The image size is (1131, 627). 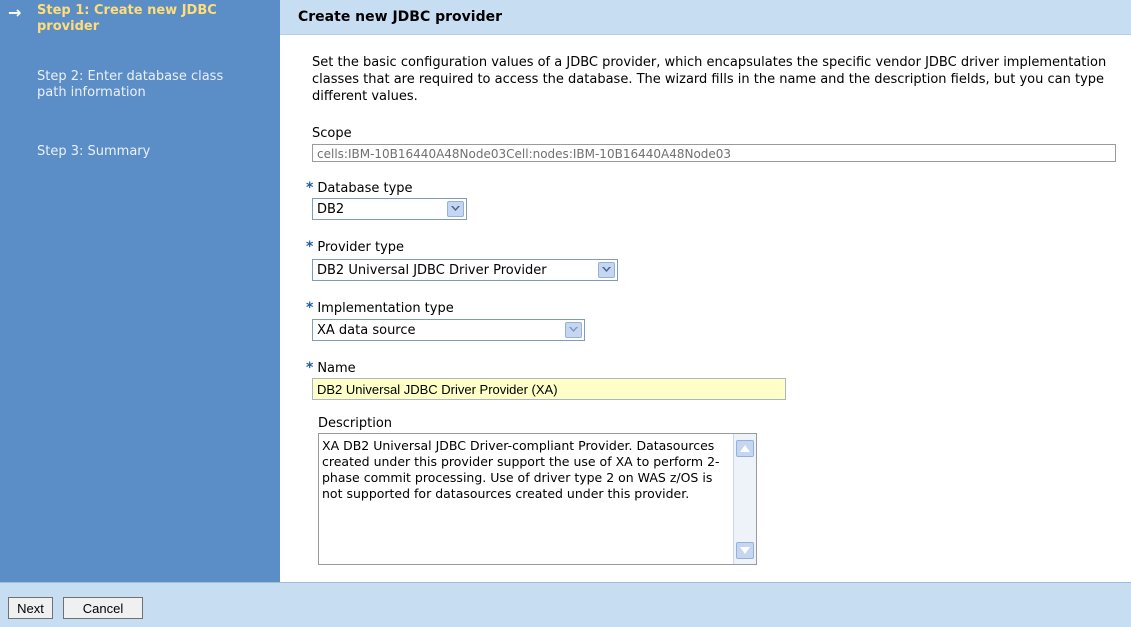 What do you see at coordinates (380, 308) in the screenshot?
I see `implementation-type-label: * Implementation type` at bounding box center [380, 308].